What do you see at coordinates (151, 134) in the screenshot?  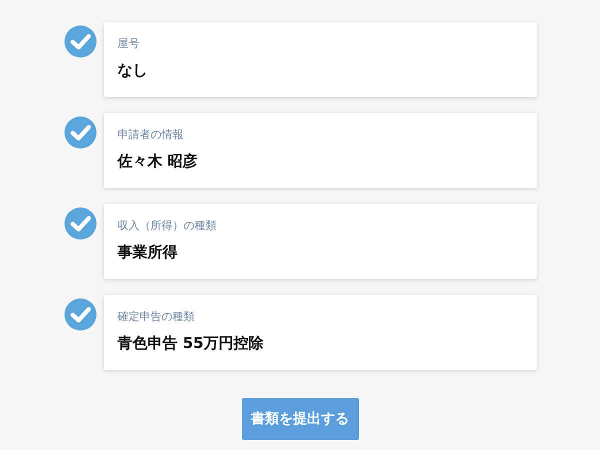 I see `field-label: 申請者の情報` at bounding box center [151, 134].